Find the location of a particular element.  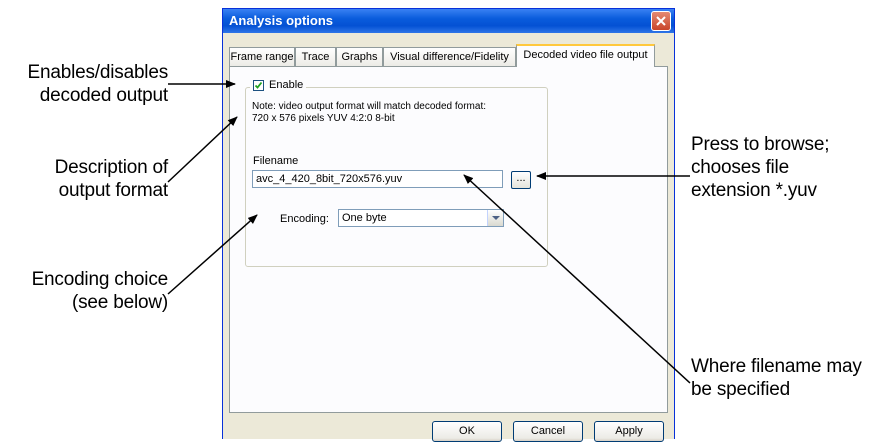

callout-description: Description of output format is located at coordinates (86, 179).